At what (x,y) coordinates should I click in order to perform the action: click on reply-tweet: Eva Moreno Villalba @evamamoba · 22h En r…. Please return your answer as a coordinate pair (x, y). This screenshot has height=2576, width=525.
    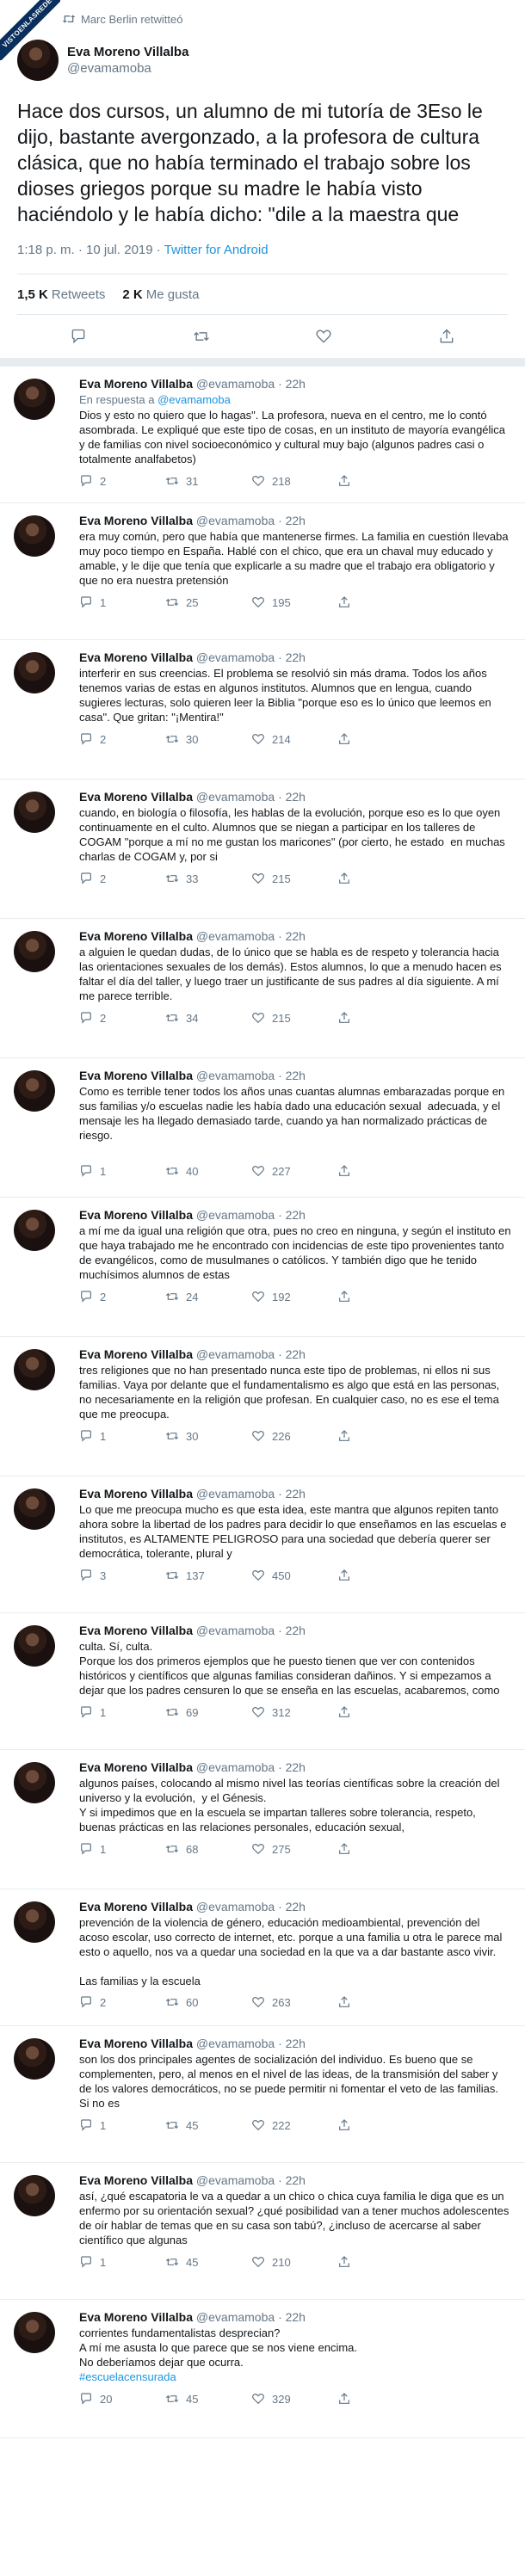
    Looking at the image, I should click on (262, 435).